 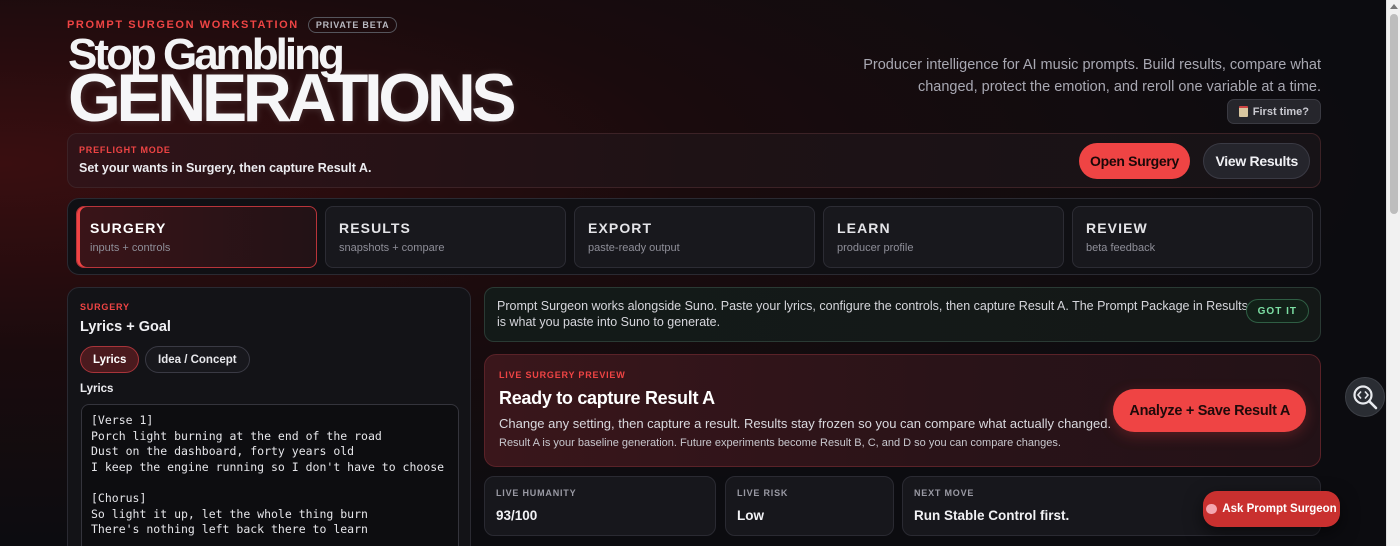 What do you see at coordinates (125, 327) in the screenshot?
I see `surgery-title: Lyrics + Goal` at bounding box center [125, 327].